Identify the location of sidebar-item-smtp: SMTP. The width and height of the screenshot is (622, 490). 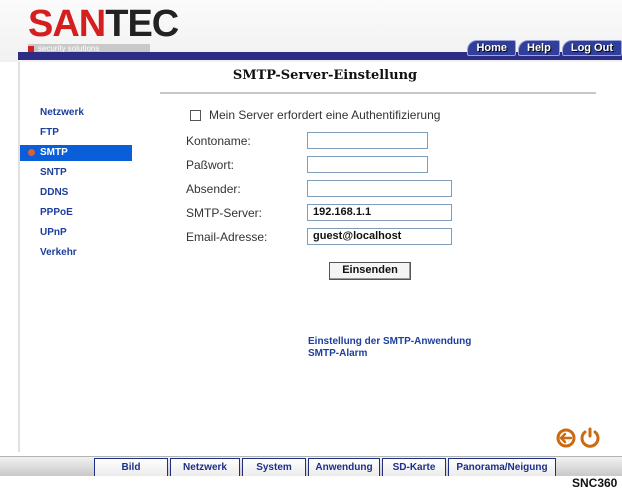
(76, 153).